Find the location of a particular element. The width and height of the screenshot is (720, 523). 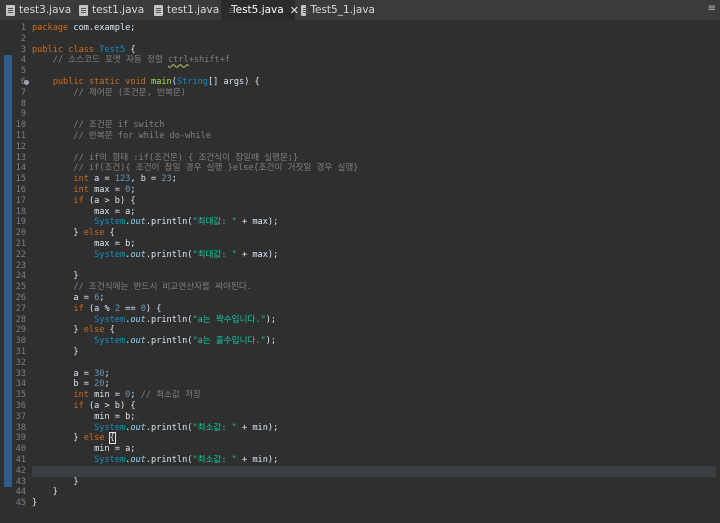

code-token: ; is located at coordinates (107, 373).